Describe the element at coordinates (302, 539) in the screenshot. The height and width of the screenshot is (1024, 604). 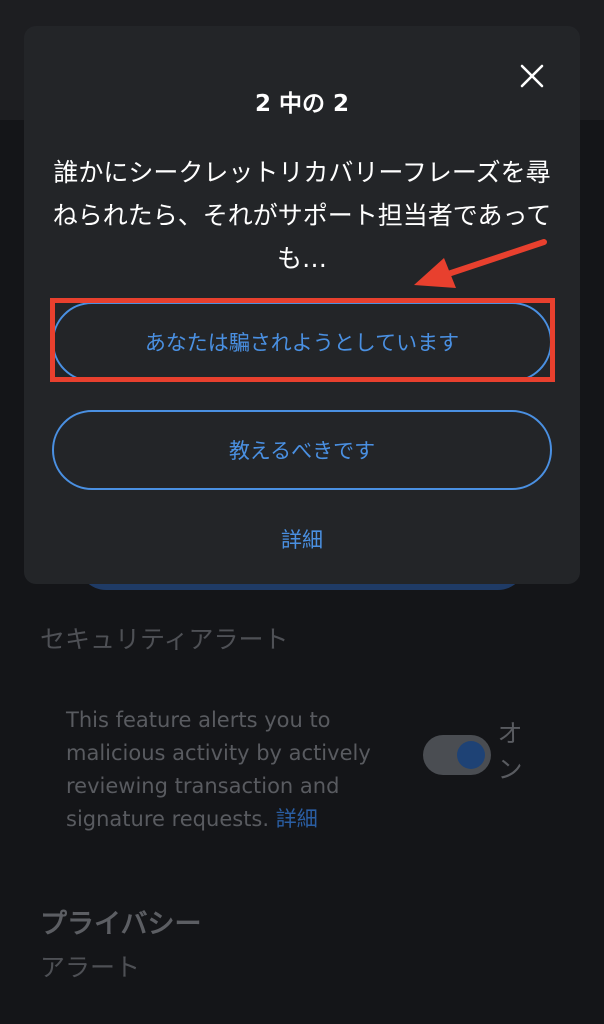
I see `learn-more-link: 詳細` at that location.